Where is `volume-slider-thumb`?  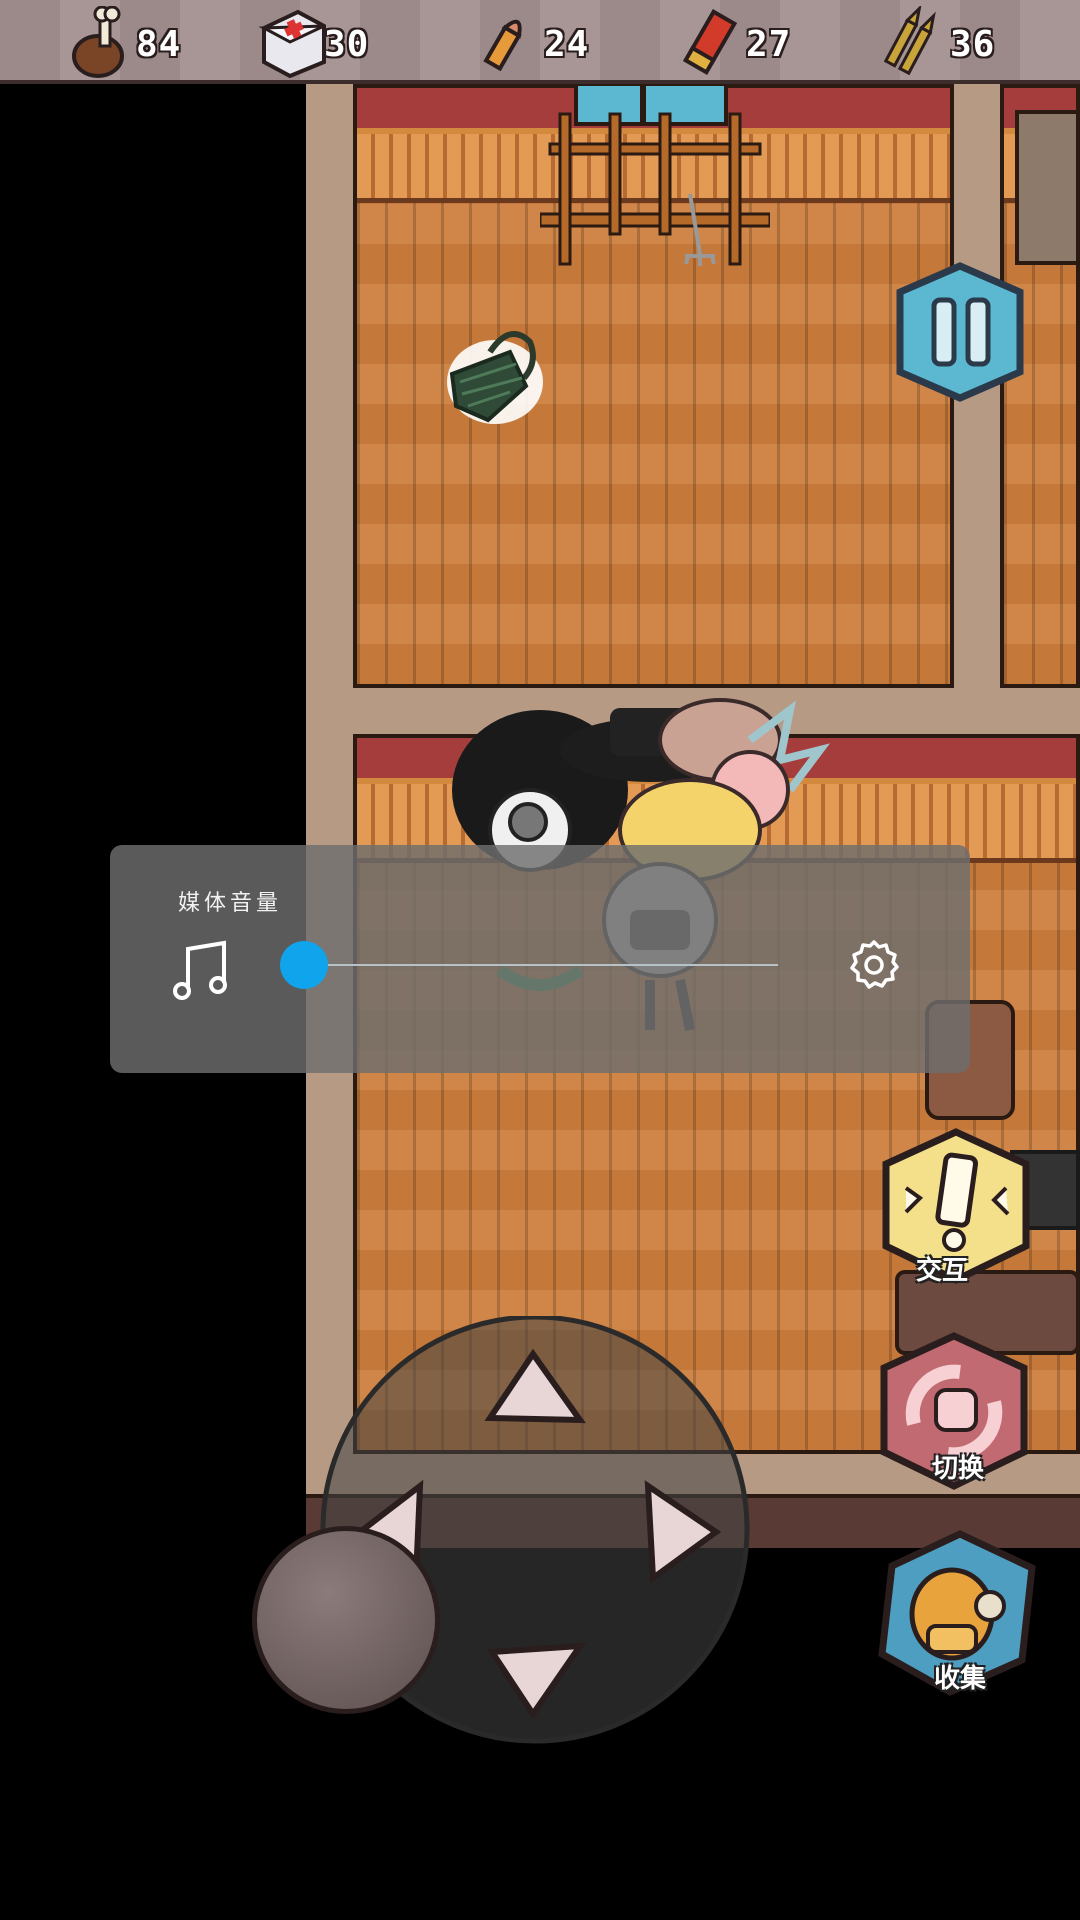 volume-slider-thumb is located at coordinates (304, 965).